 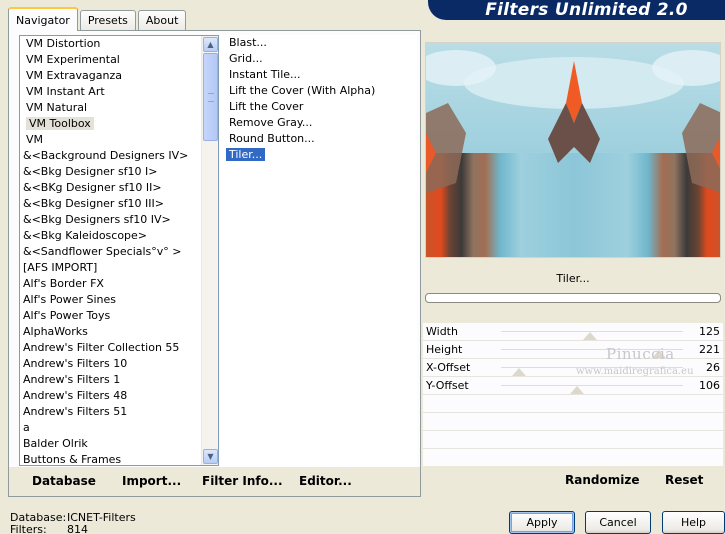 I want to click on category-item: Buttons & Frames, so click(x=119, y=458).